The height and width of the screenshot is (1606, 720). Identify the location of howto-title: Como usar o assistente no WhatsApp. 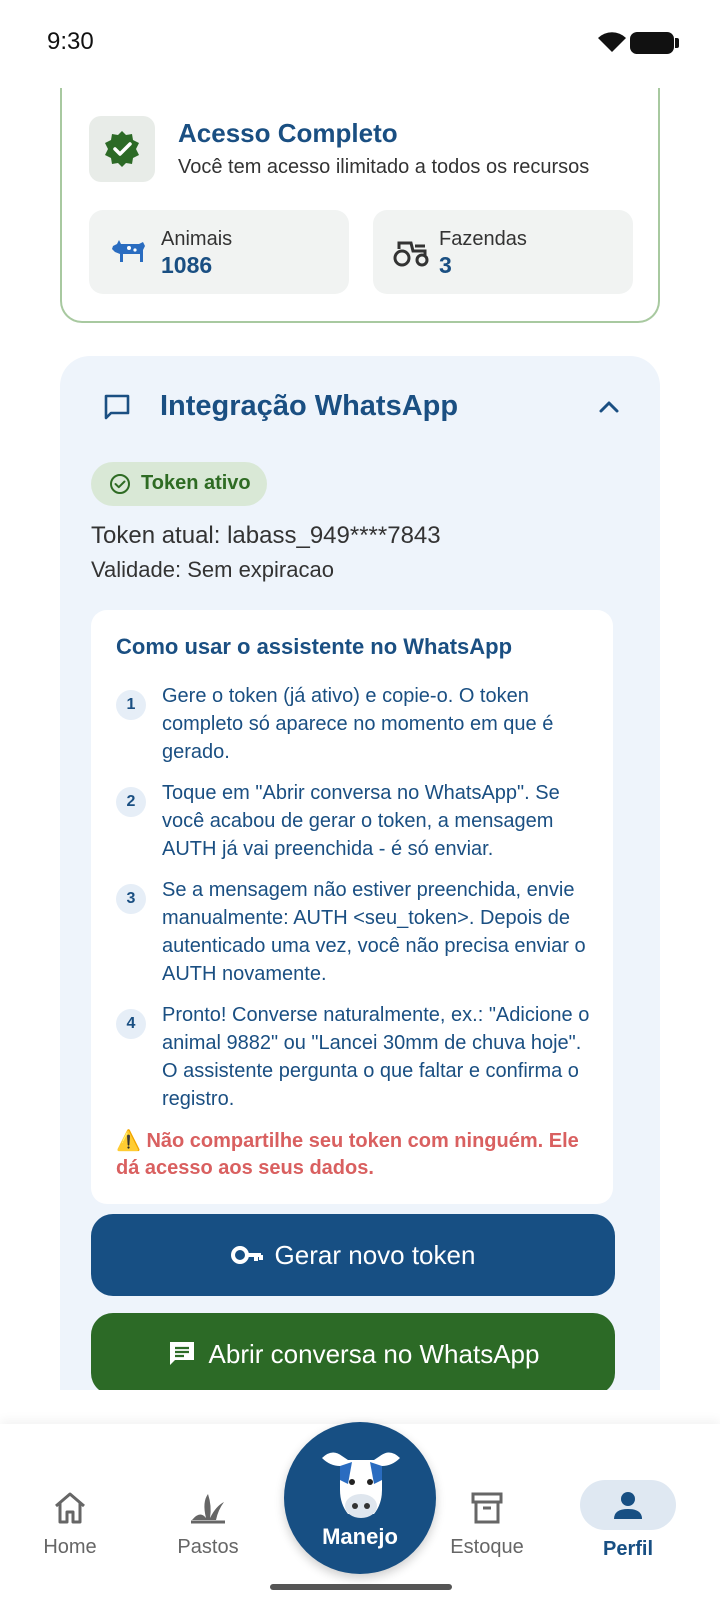
(314, 646).